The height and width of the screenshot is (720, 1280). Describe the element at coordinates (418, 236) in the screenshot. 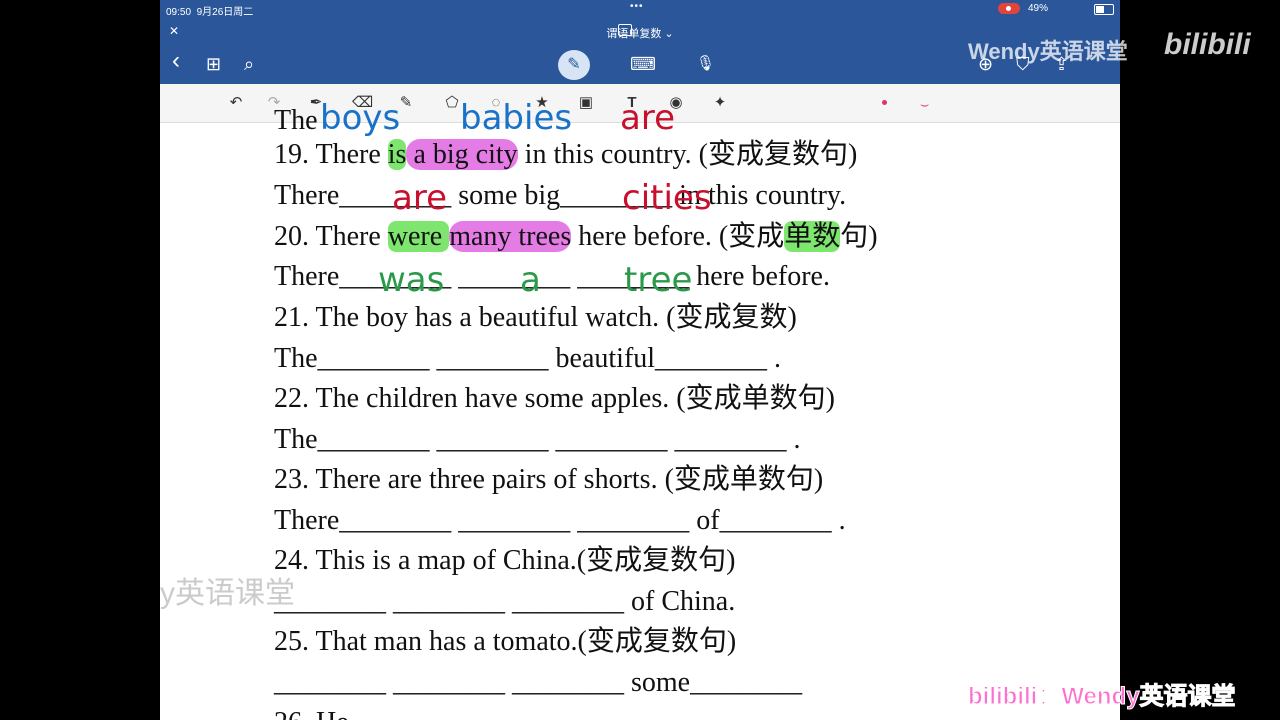

I see `green-highlight: were` at that location.